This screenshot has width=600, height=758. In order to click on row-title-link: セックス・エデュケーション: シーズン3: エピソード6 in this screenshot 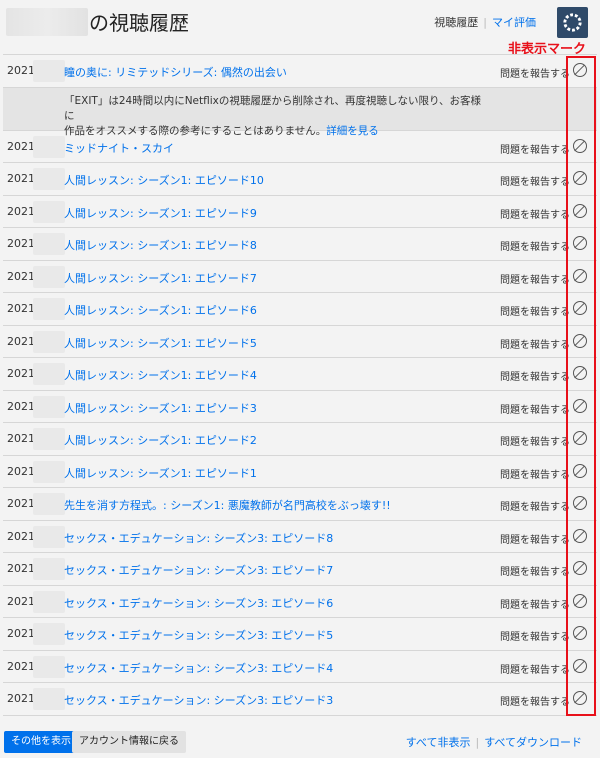, I will do `click(198, 603)`.